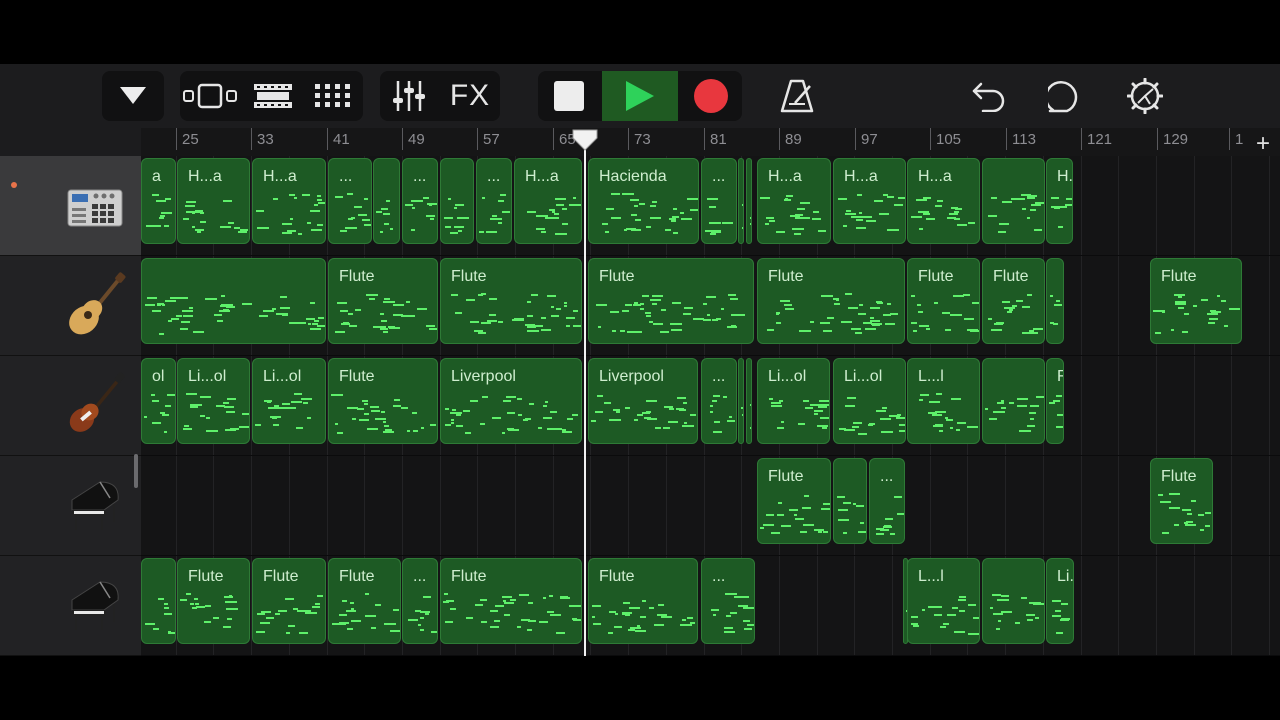  I want to click on fx-button: FX, so click(470, 96).